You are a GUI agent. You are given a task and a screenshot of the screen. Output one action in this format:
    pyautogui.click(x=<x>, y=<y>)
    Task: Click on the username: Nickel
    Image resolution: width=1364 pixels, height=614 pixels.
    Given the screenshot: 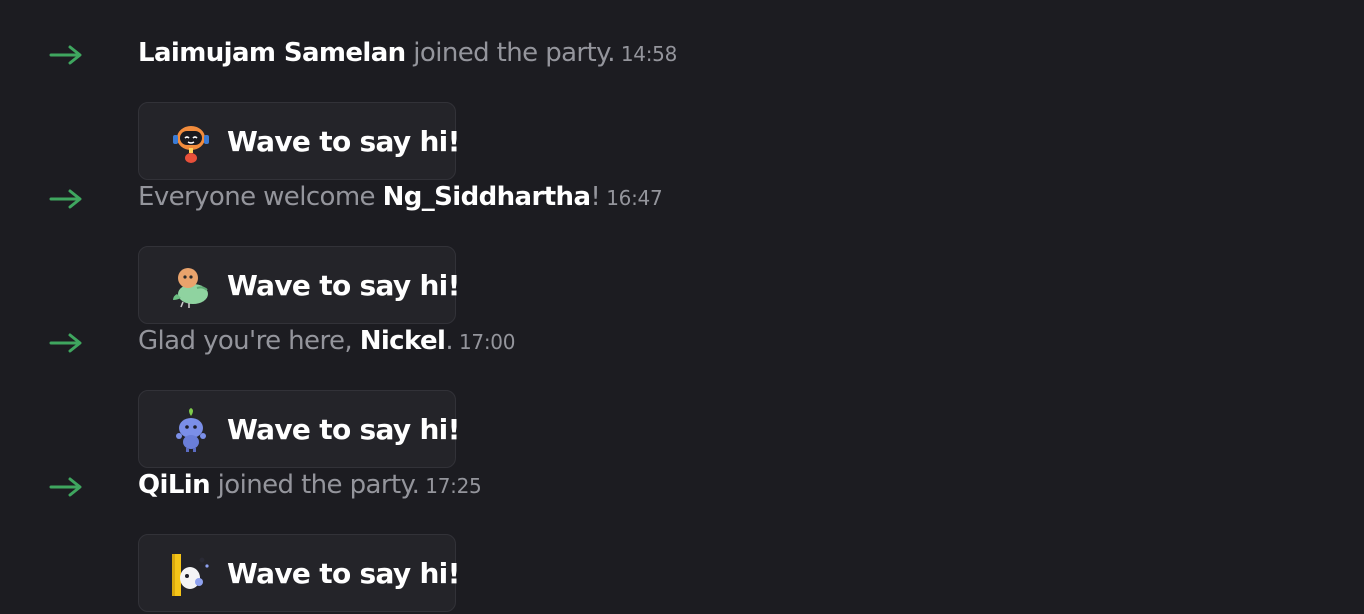 What is the action you would take?
    pyautogui.click(x=403, y=341)
    